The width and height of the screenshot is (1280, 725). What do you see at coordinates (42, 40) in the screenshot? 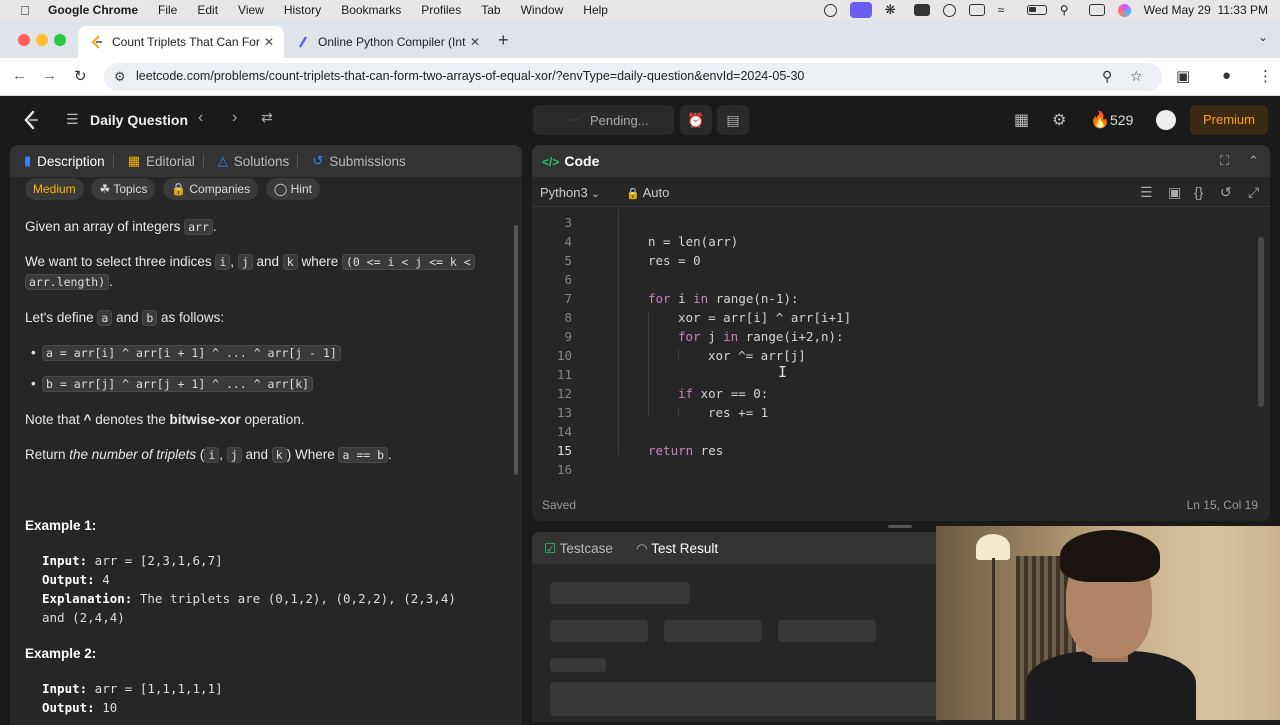
I see `minimize-window-button` at bounding box center [42, 40].